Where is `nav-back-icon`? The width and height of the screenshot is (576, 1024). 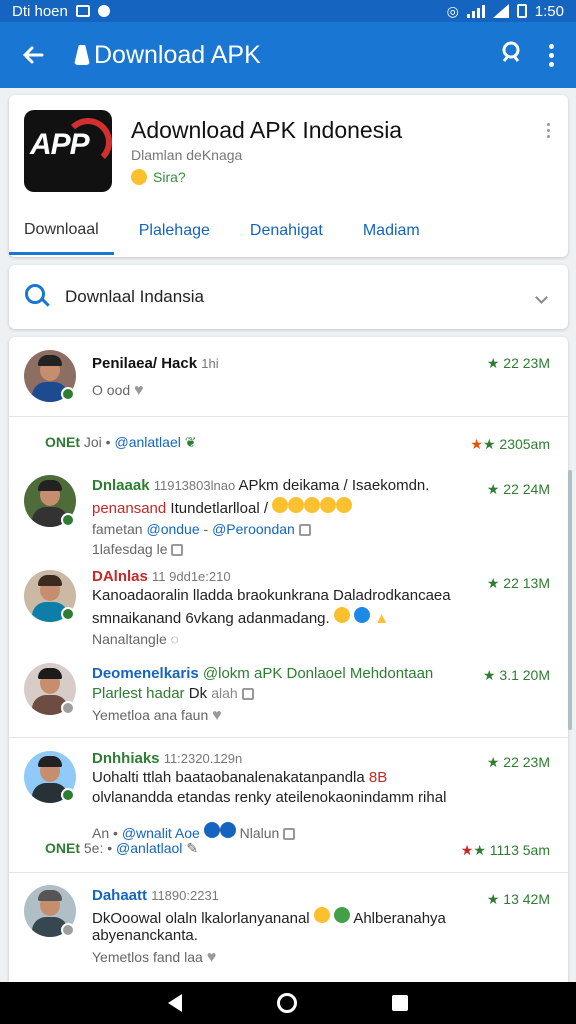 nav-back-icon is located at coordinates (174, 1003).